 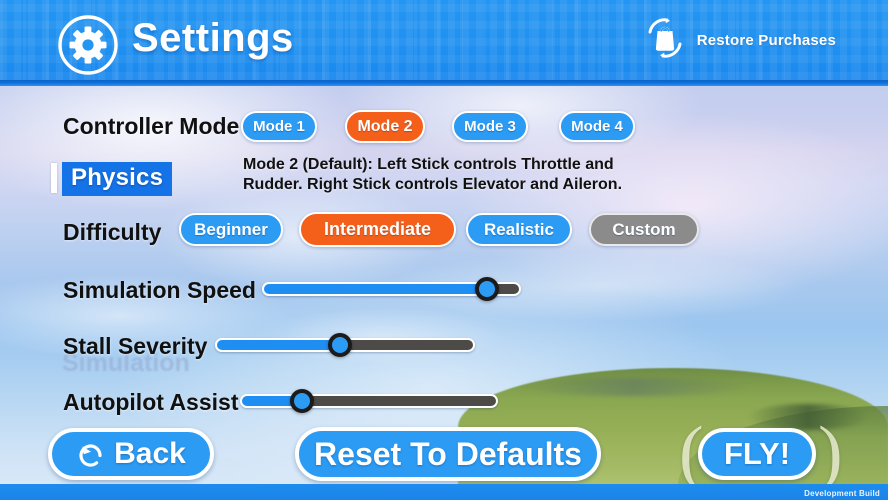 I want to click on controller-mode-option-1-label: Mode 1, so click(x=279, y=126).